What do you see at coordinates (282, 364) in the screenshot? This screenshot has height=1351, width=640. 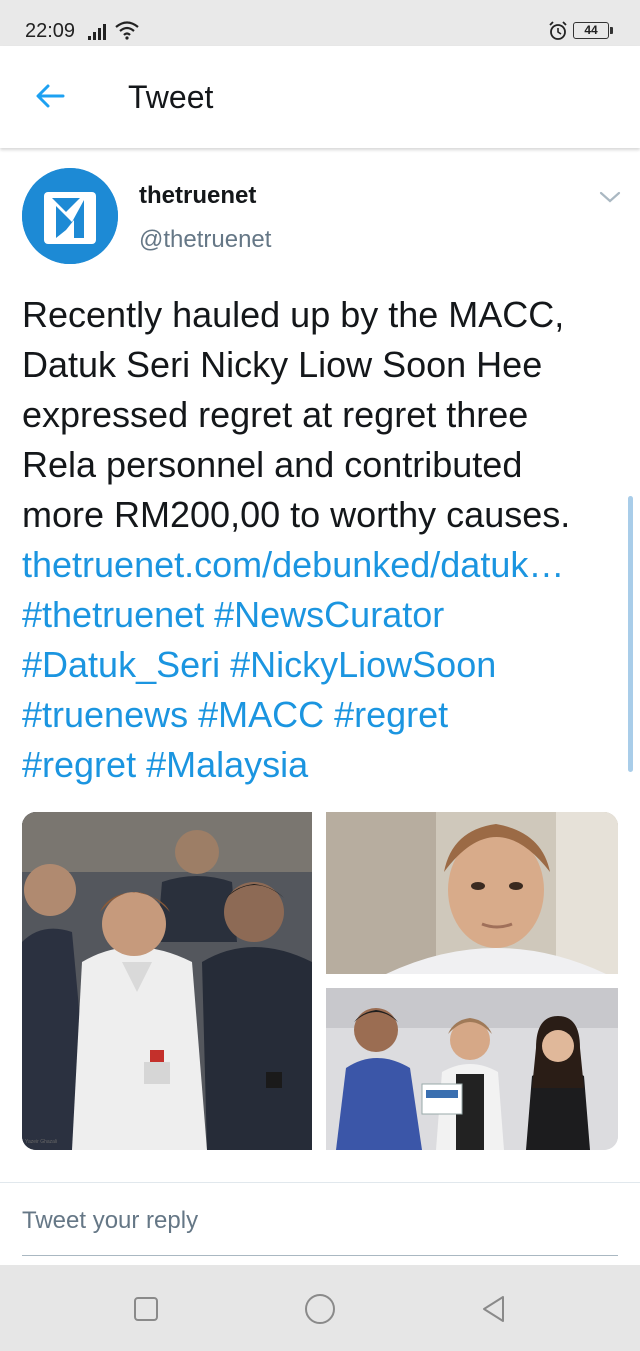 I see `tweet-text-line: Datuk Seri Nicky Liow Soon Hee` at bounding box center [282, 364].